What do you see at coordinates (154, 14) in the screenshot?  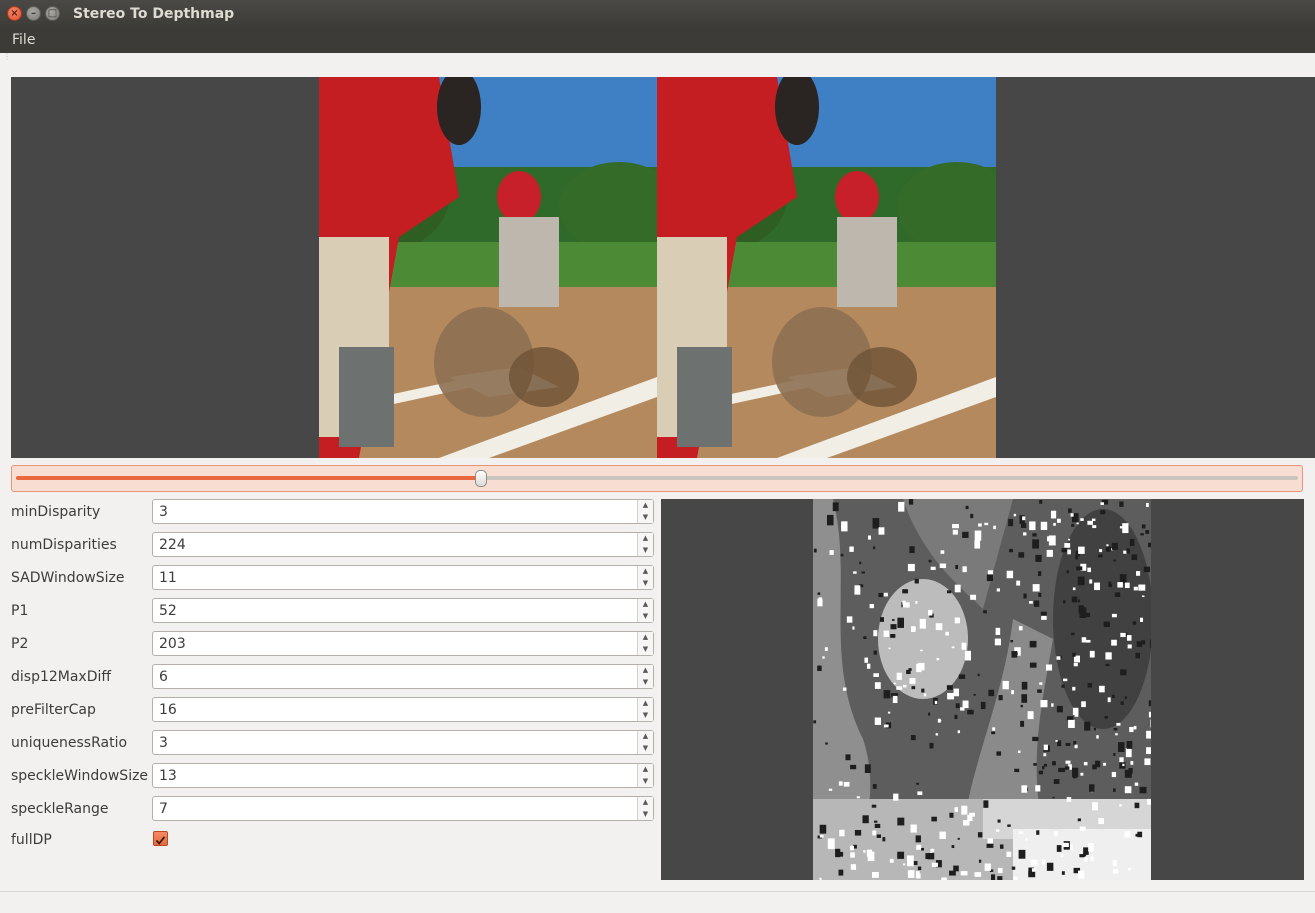 I see `window-title: Stereo To Depthmap` at bounding box center [154, 14].